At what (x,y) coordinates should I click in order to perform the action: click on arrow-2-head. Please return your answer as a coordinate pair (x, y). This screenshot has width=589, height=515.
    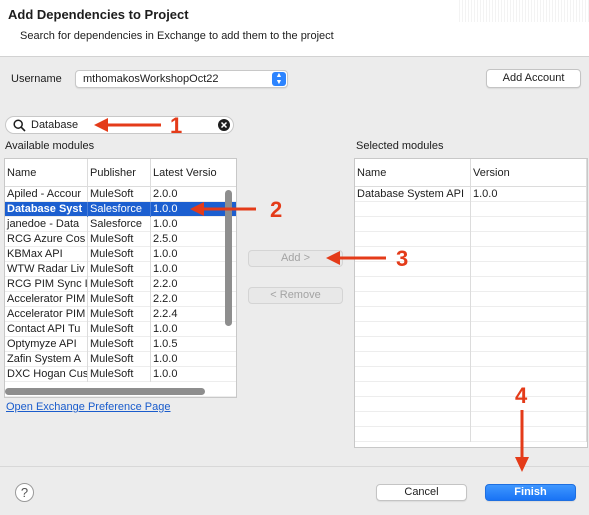
    Looking at the image, I should click on (197, 209).